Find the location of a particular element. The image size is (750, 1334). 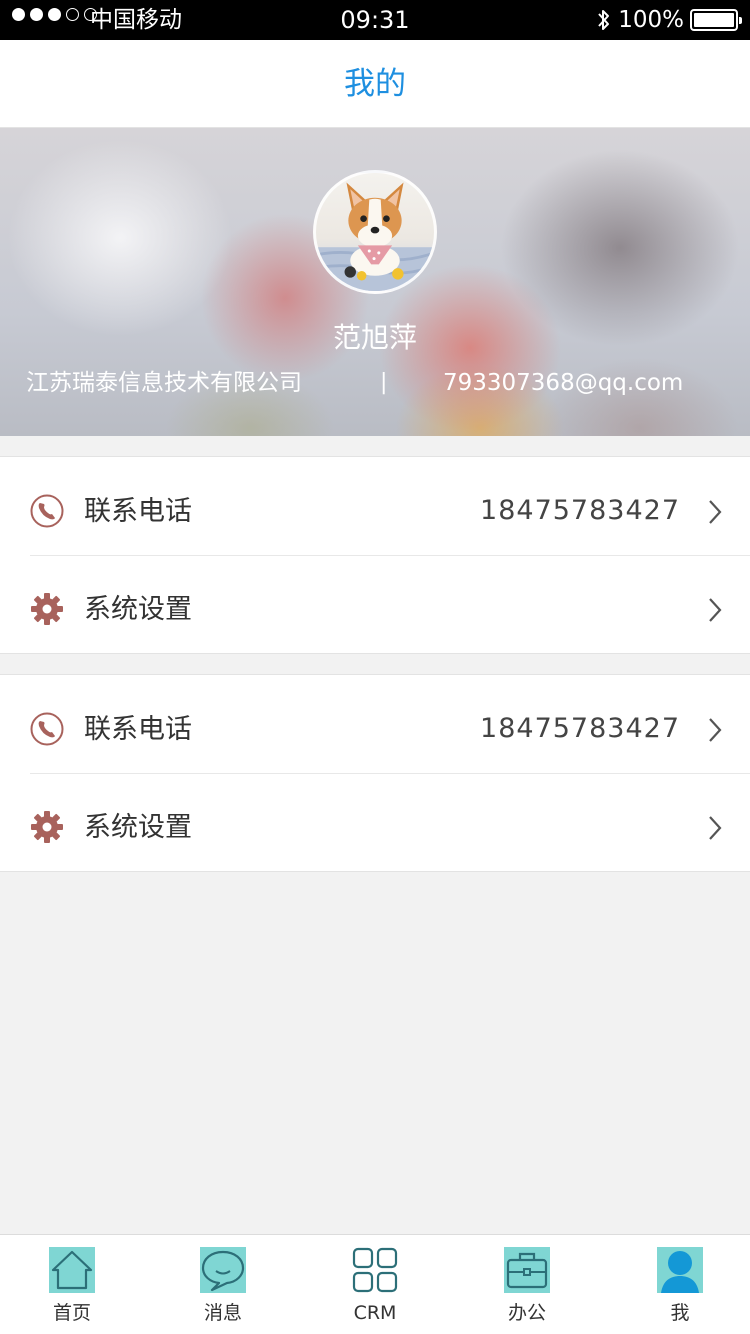

tab-crm: CRM is located at coordinates (375, 1288).